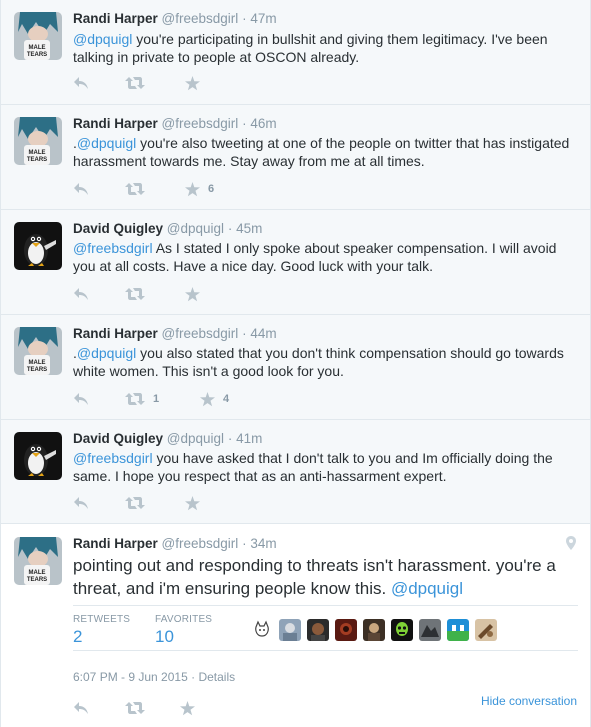  Describe the element at coordinates (164, 636) in the screenshot. I see `favorites-value: 10` at that location.